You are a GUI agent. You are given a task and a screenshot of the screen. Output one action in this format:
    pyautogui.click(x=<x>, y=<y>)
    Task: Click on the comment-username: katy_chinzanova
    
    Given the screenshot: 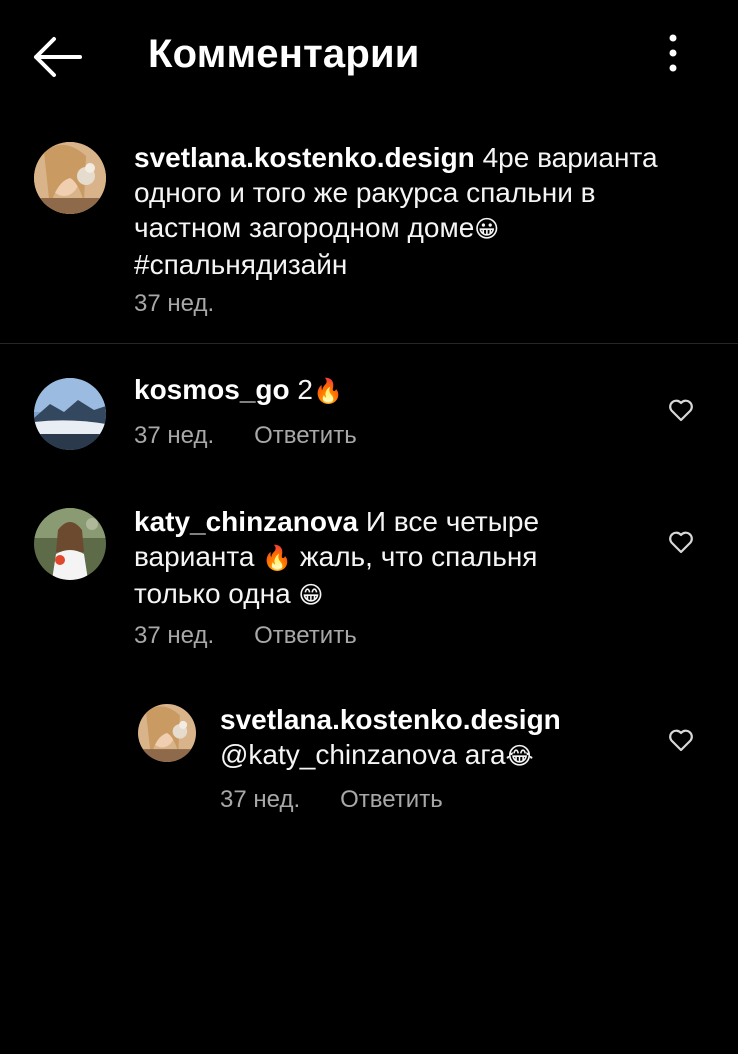 What is the action you would take?
    pyautogui.click(x=246, y=521)
    